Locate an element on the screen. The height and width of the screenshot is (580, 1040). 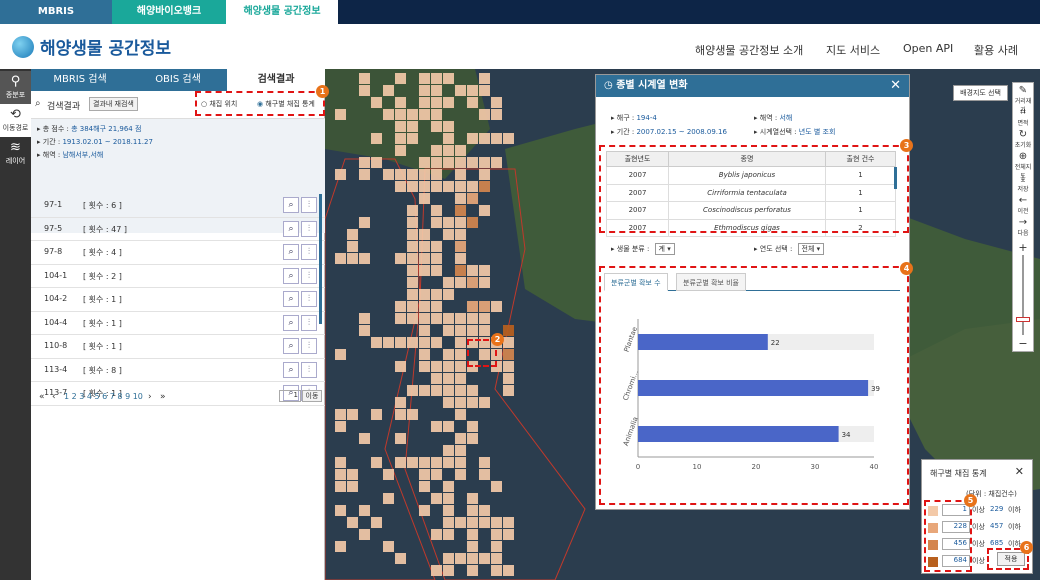
migration-route-button: ⟲ 이동경로 is located at coordinates (15, 120).